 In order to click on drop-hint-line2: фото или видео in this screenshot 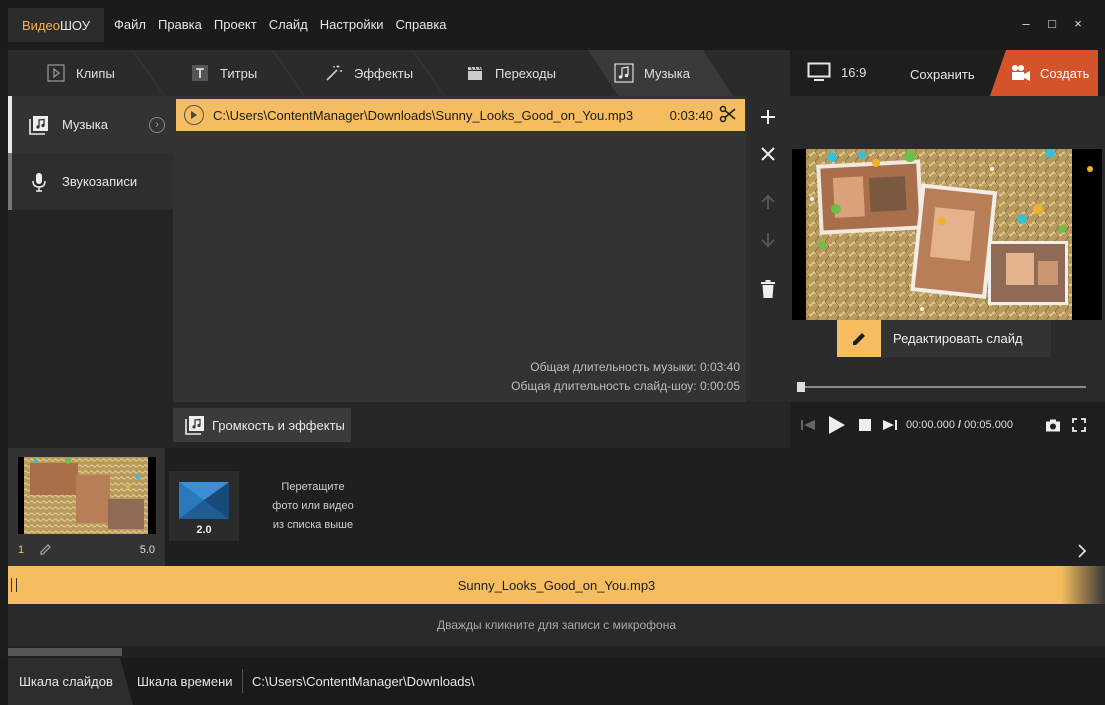, I will do `click(313, 506)`.